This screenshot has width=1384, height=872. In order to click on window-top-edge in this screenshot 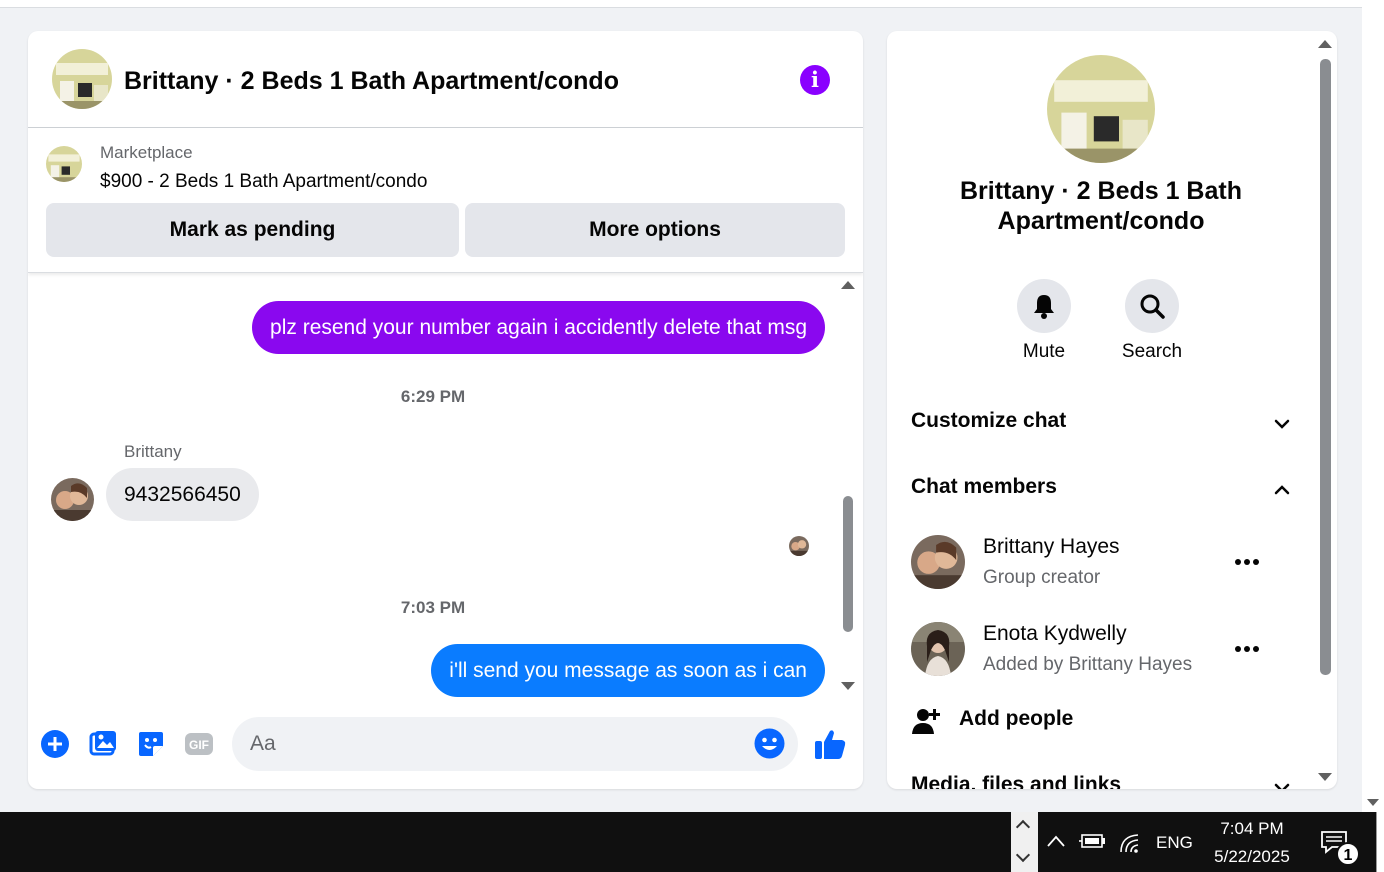, I will do `click(681, 4)`.